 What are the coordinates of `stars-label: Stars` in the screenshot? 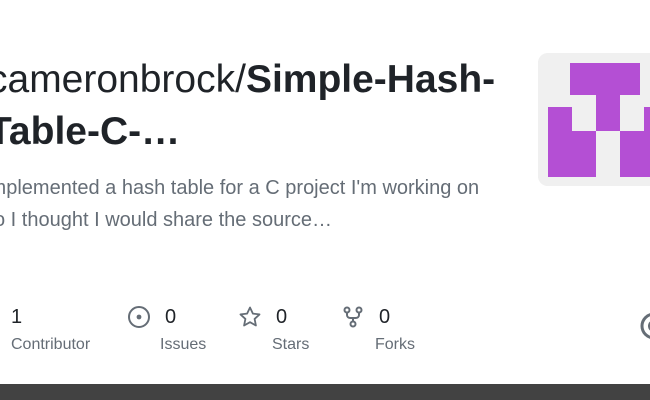 It's located at (291, 344).